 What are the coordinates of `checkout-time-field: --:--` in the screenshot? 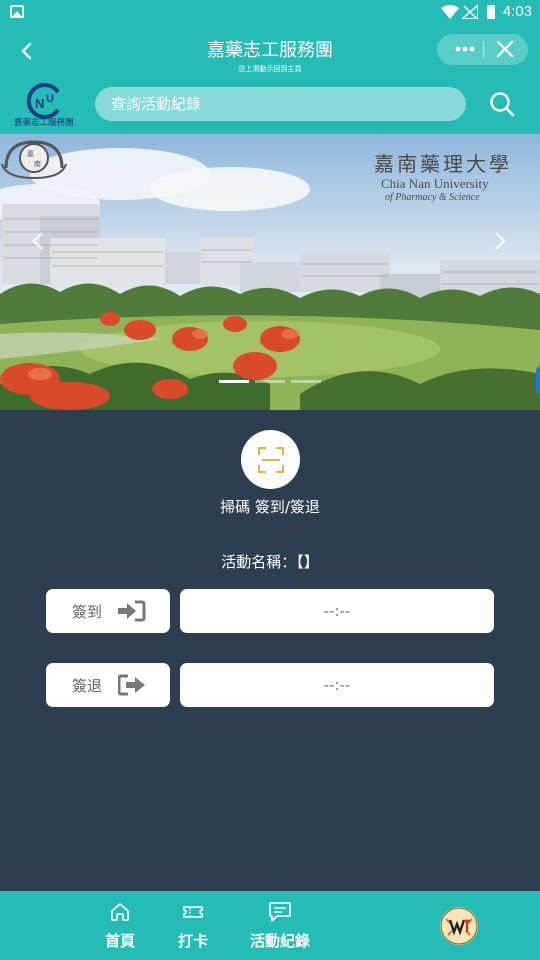 It's located at (337, 685).